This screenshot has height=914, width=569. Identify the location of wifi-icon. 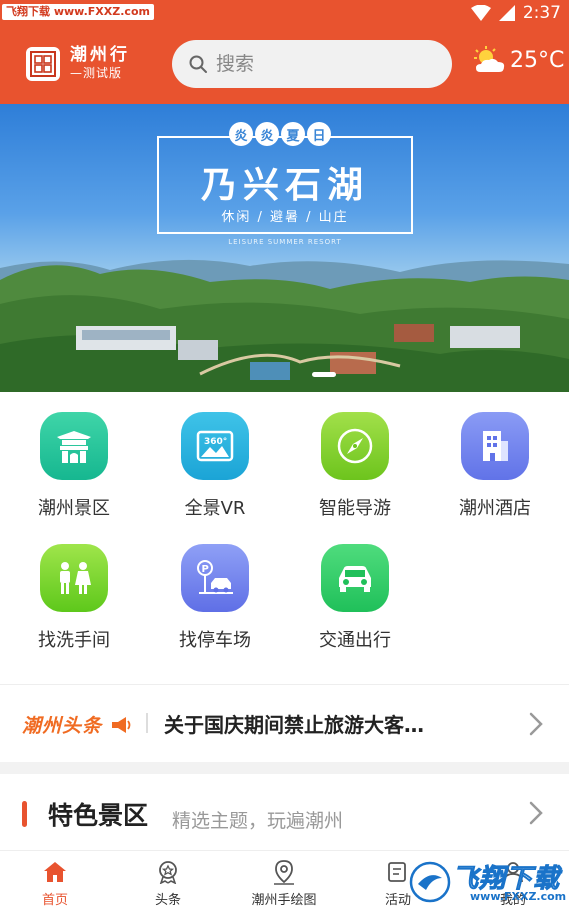
(480, 13).